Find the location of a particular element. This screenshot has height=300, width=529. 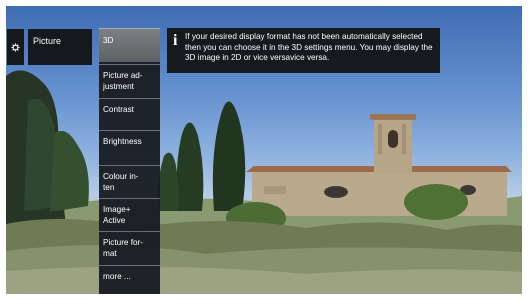

menu-item-picture-format: Picture for-mat is located at coordinates (129, 248).